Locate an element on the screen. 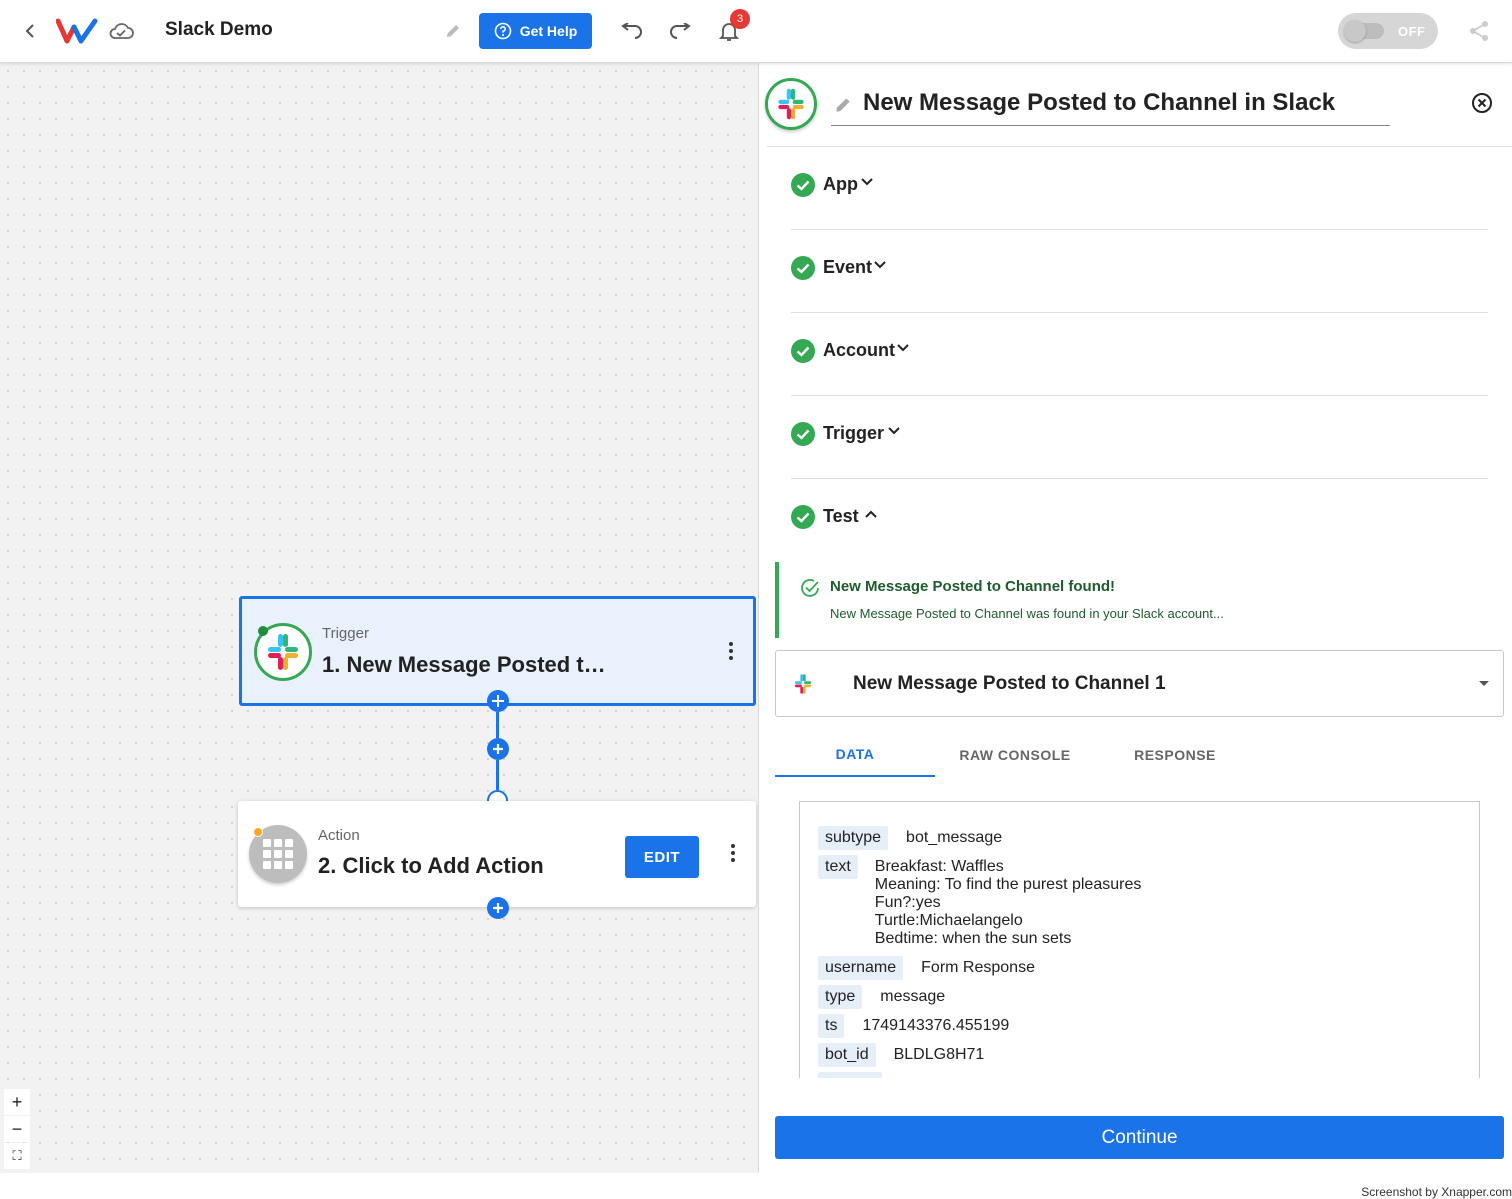 This screenshot has width=1512, height=1199. data-key-clipped is located at coordinates (850, 1075).